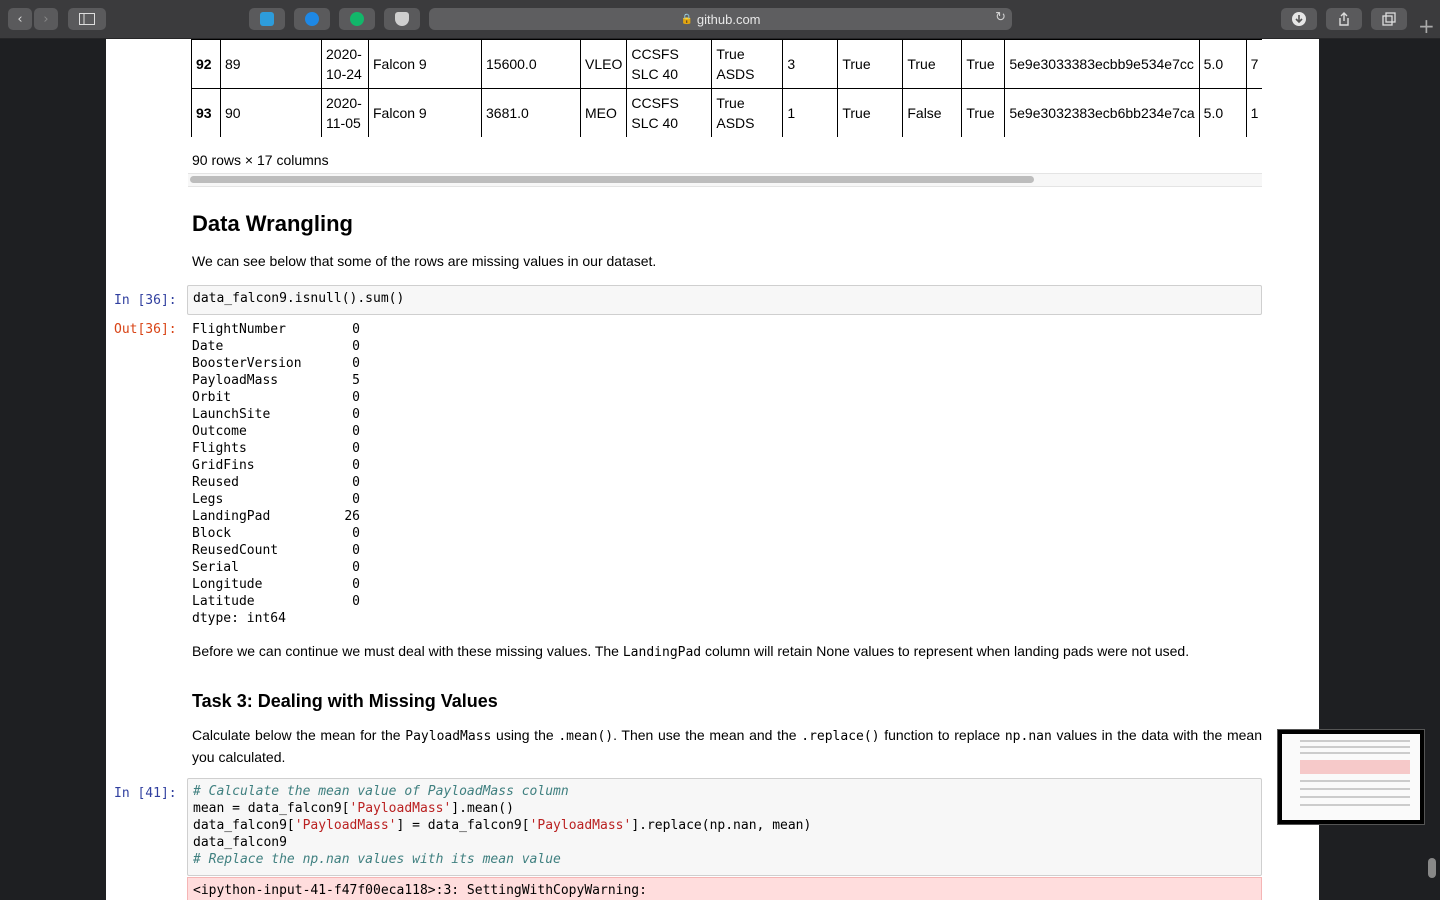 This screenshot has height=900, width=1440. I want to click on table-cell-legs: True, so click(983, 64).